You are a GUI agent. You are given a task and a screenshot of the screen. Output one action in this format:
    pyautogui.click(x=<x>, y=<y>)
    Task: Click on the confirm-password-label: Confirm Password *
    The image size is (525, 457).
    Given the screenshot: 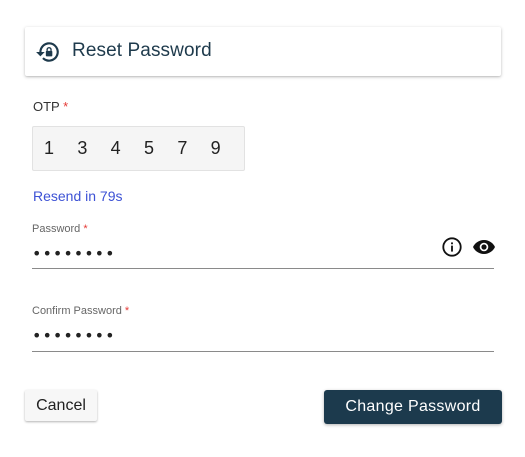 What is the action you would take?
    pyautogui.click(x=80, y=311)
    